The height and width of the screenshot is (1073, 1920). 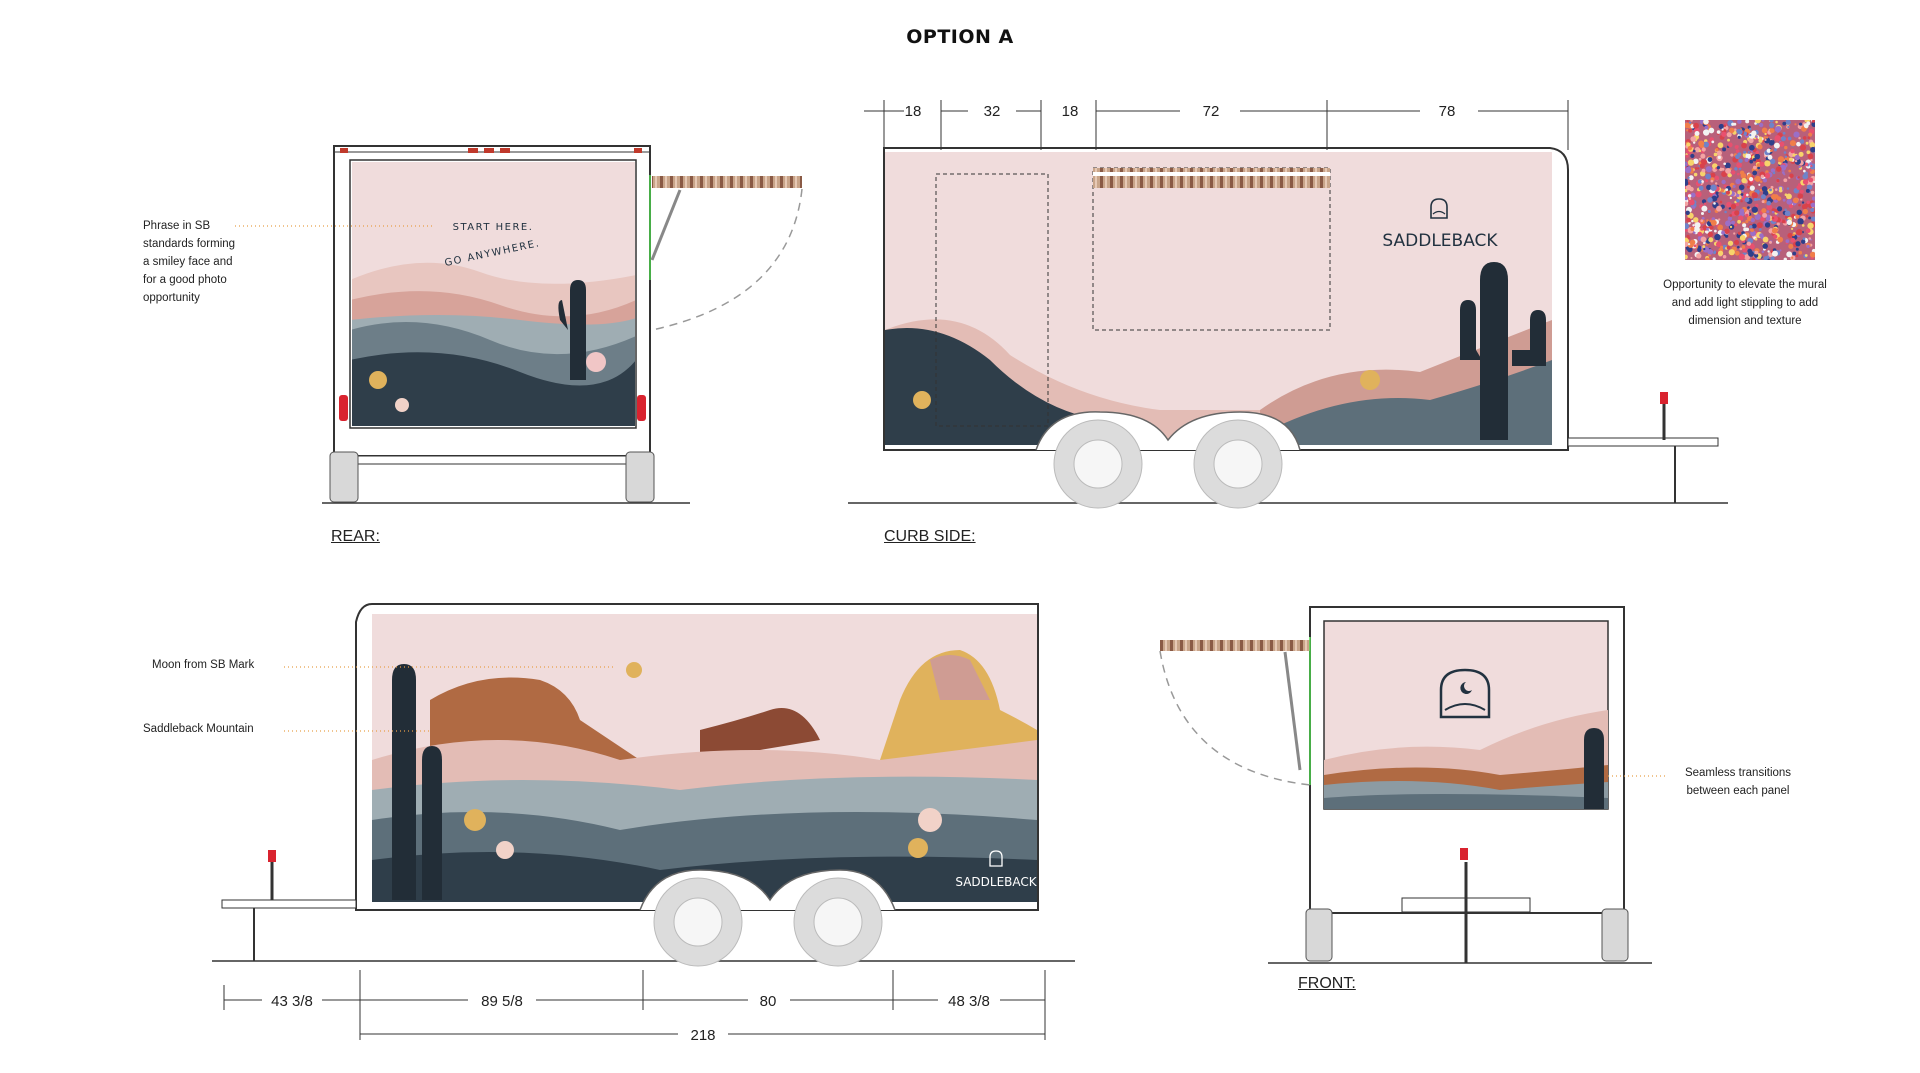 What do you see at coordinates (1738, 782) in the screenshot?
I see `seamless-note: Seamless transitions between each panel` at bounding box center [1738, 782].